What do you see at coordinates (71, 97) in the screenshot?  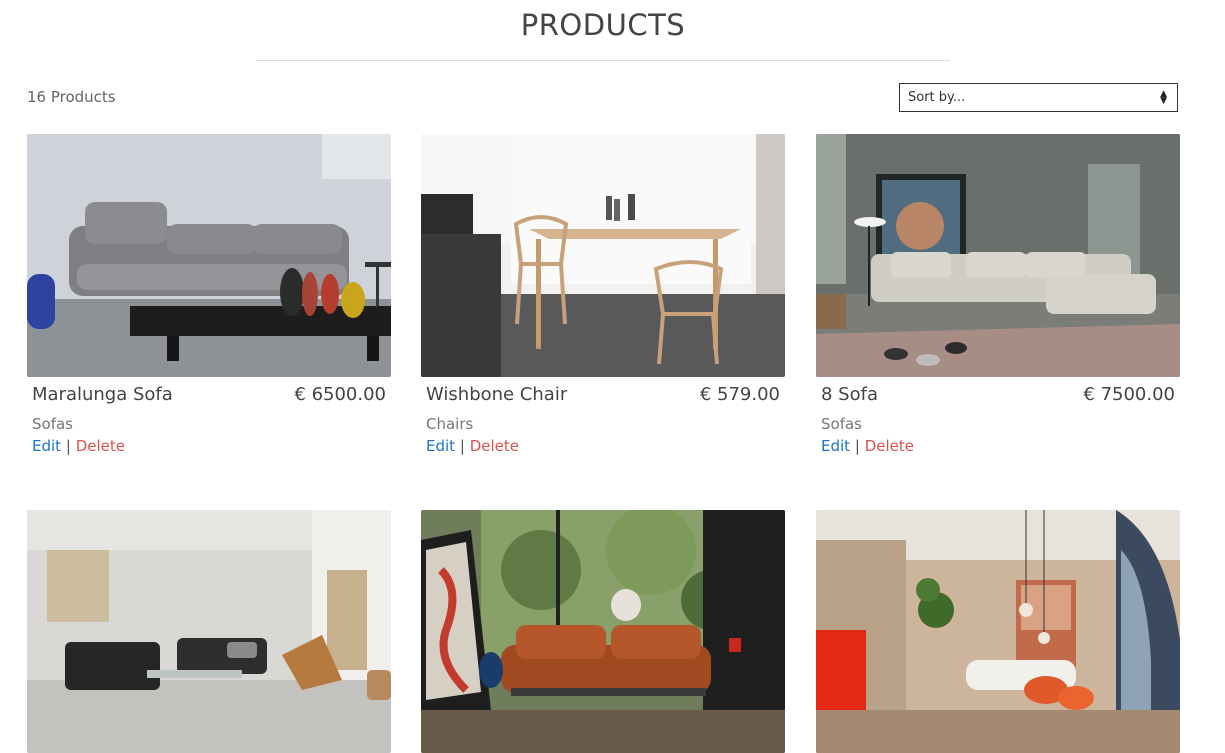 I see `product-count: 16 Products` at bounding box center [71, 97].